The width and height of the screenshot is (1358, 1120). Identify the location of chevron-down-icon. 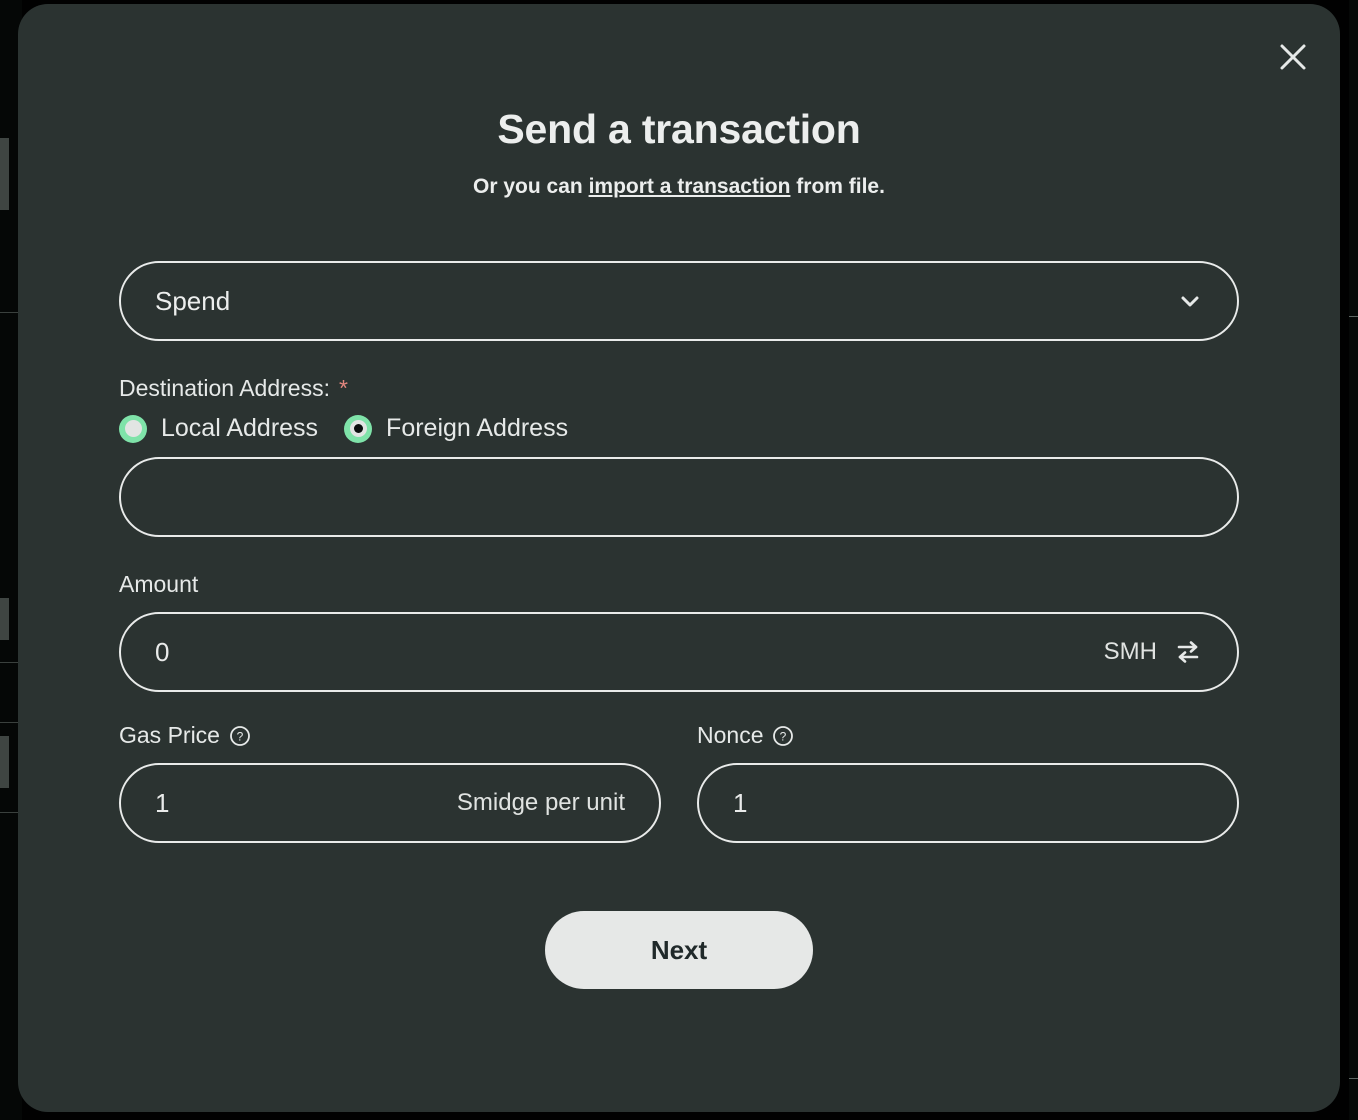
(1190, 301).